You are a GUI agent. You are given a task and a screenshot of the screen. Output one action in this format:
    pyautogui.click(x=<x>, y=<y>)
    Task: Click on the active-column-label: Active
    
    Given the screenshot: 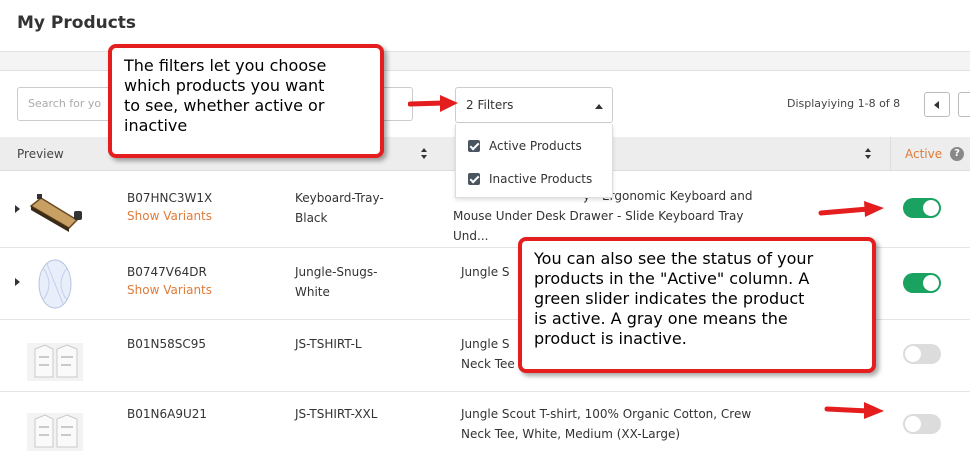 What is the action you would take?
    pyautogui.click(x=924, y=154)
    